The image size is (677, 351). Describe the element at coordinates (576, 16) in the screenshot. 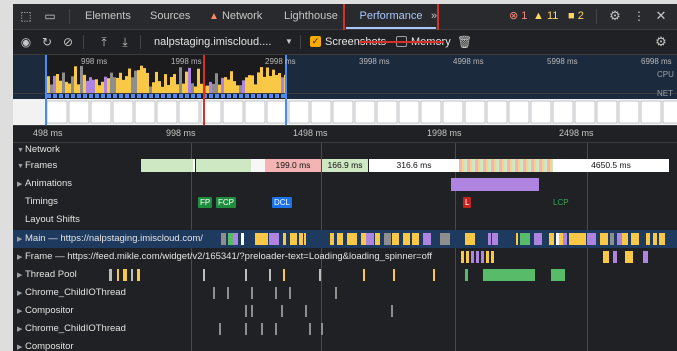

I see `issues-badge: ■ 2` at that location.